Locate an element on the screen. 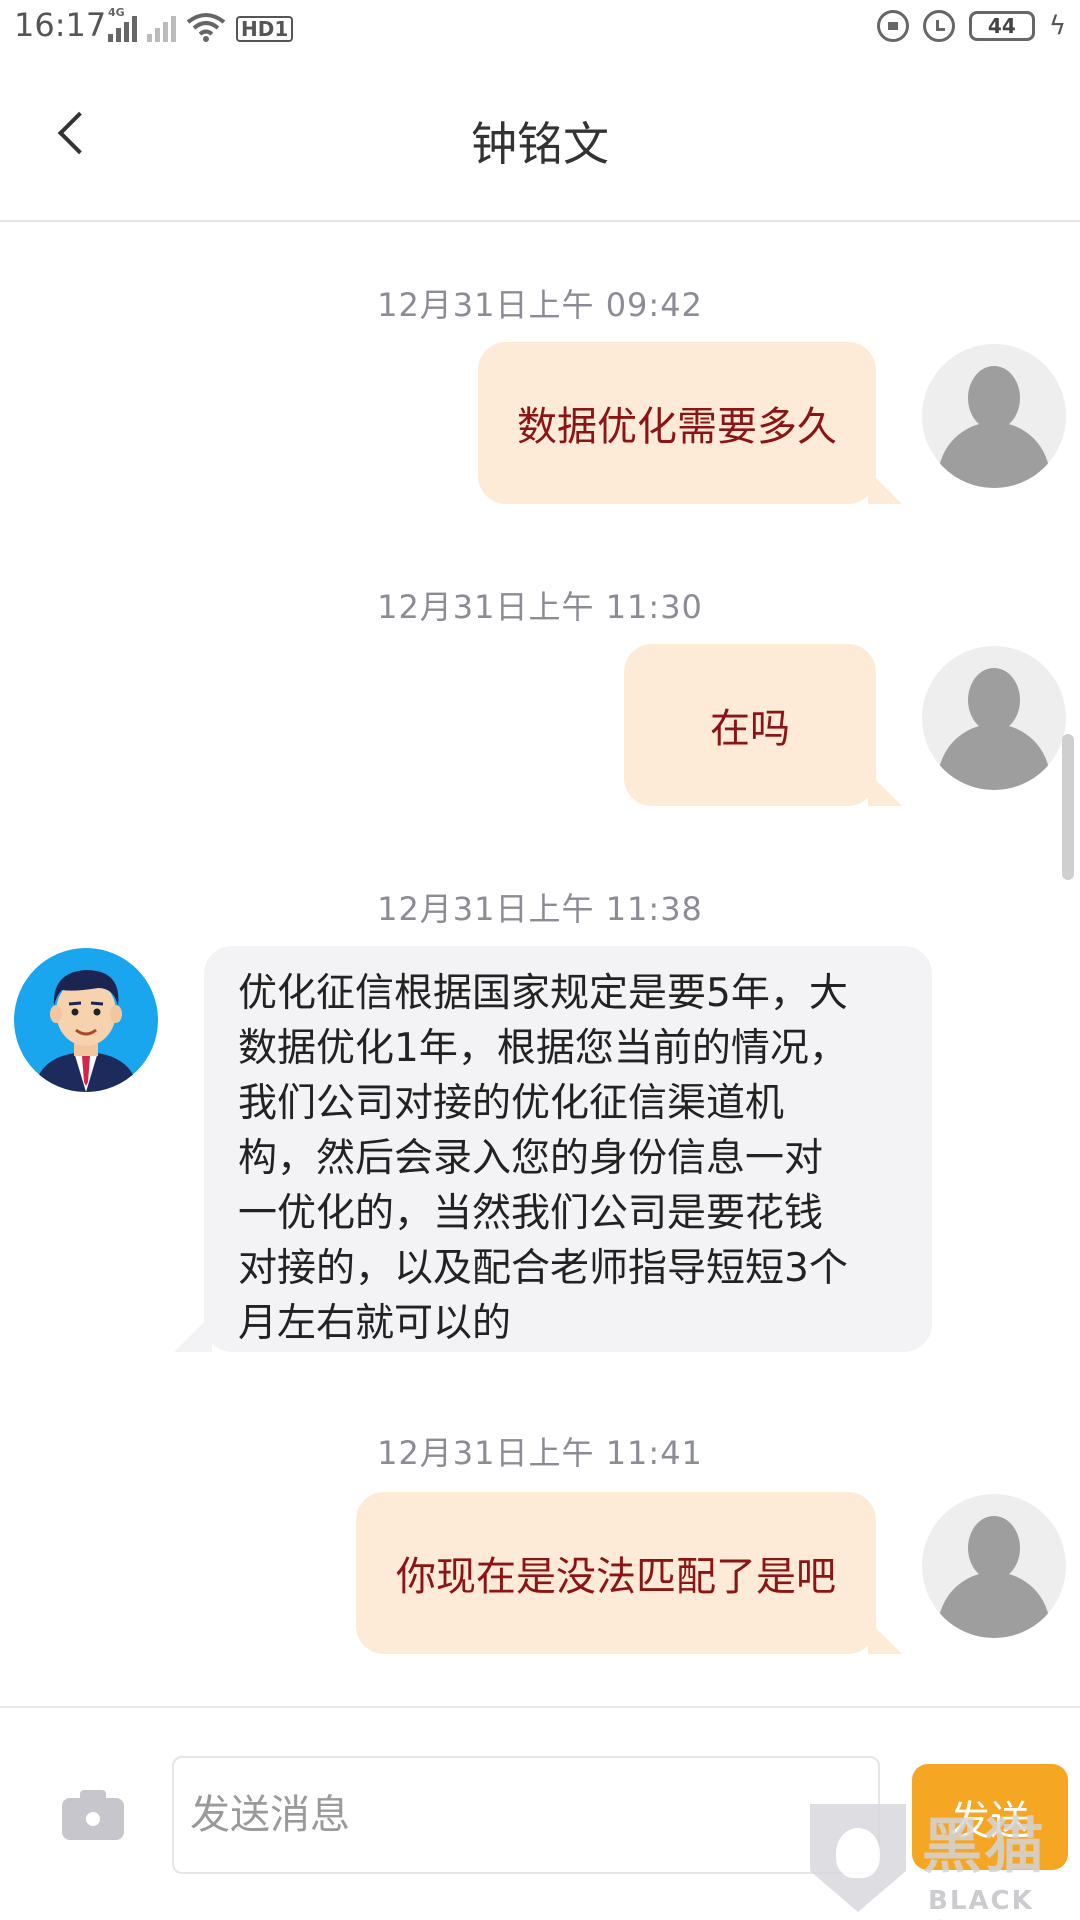 The image size is (1080, 1920). status-icons-right: 44 ϟ is located at coordinates (971, 26).